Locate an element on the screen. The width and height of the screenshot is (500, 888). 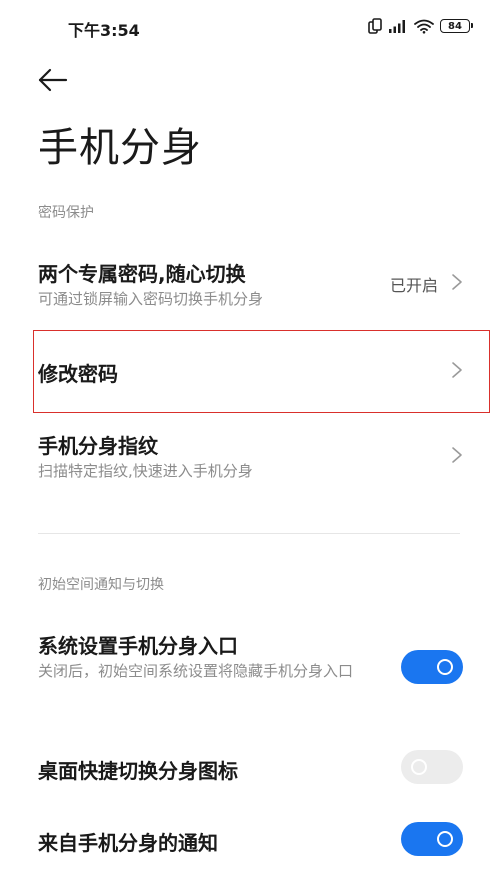
status-bar: 下午3:54 84 is located at coordinates (250, 28).